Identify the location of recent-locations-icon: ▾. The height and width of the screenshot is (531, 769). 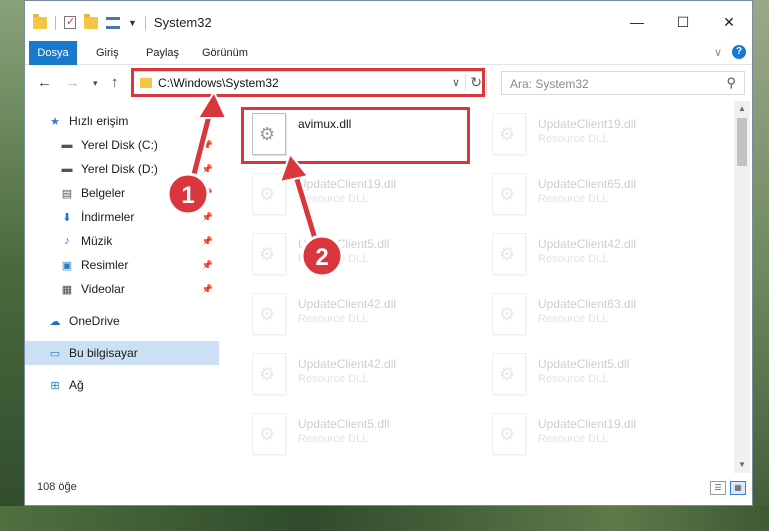
(95, 83).